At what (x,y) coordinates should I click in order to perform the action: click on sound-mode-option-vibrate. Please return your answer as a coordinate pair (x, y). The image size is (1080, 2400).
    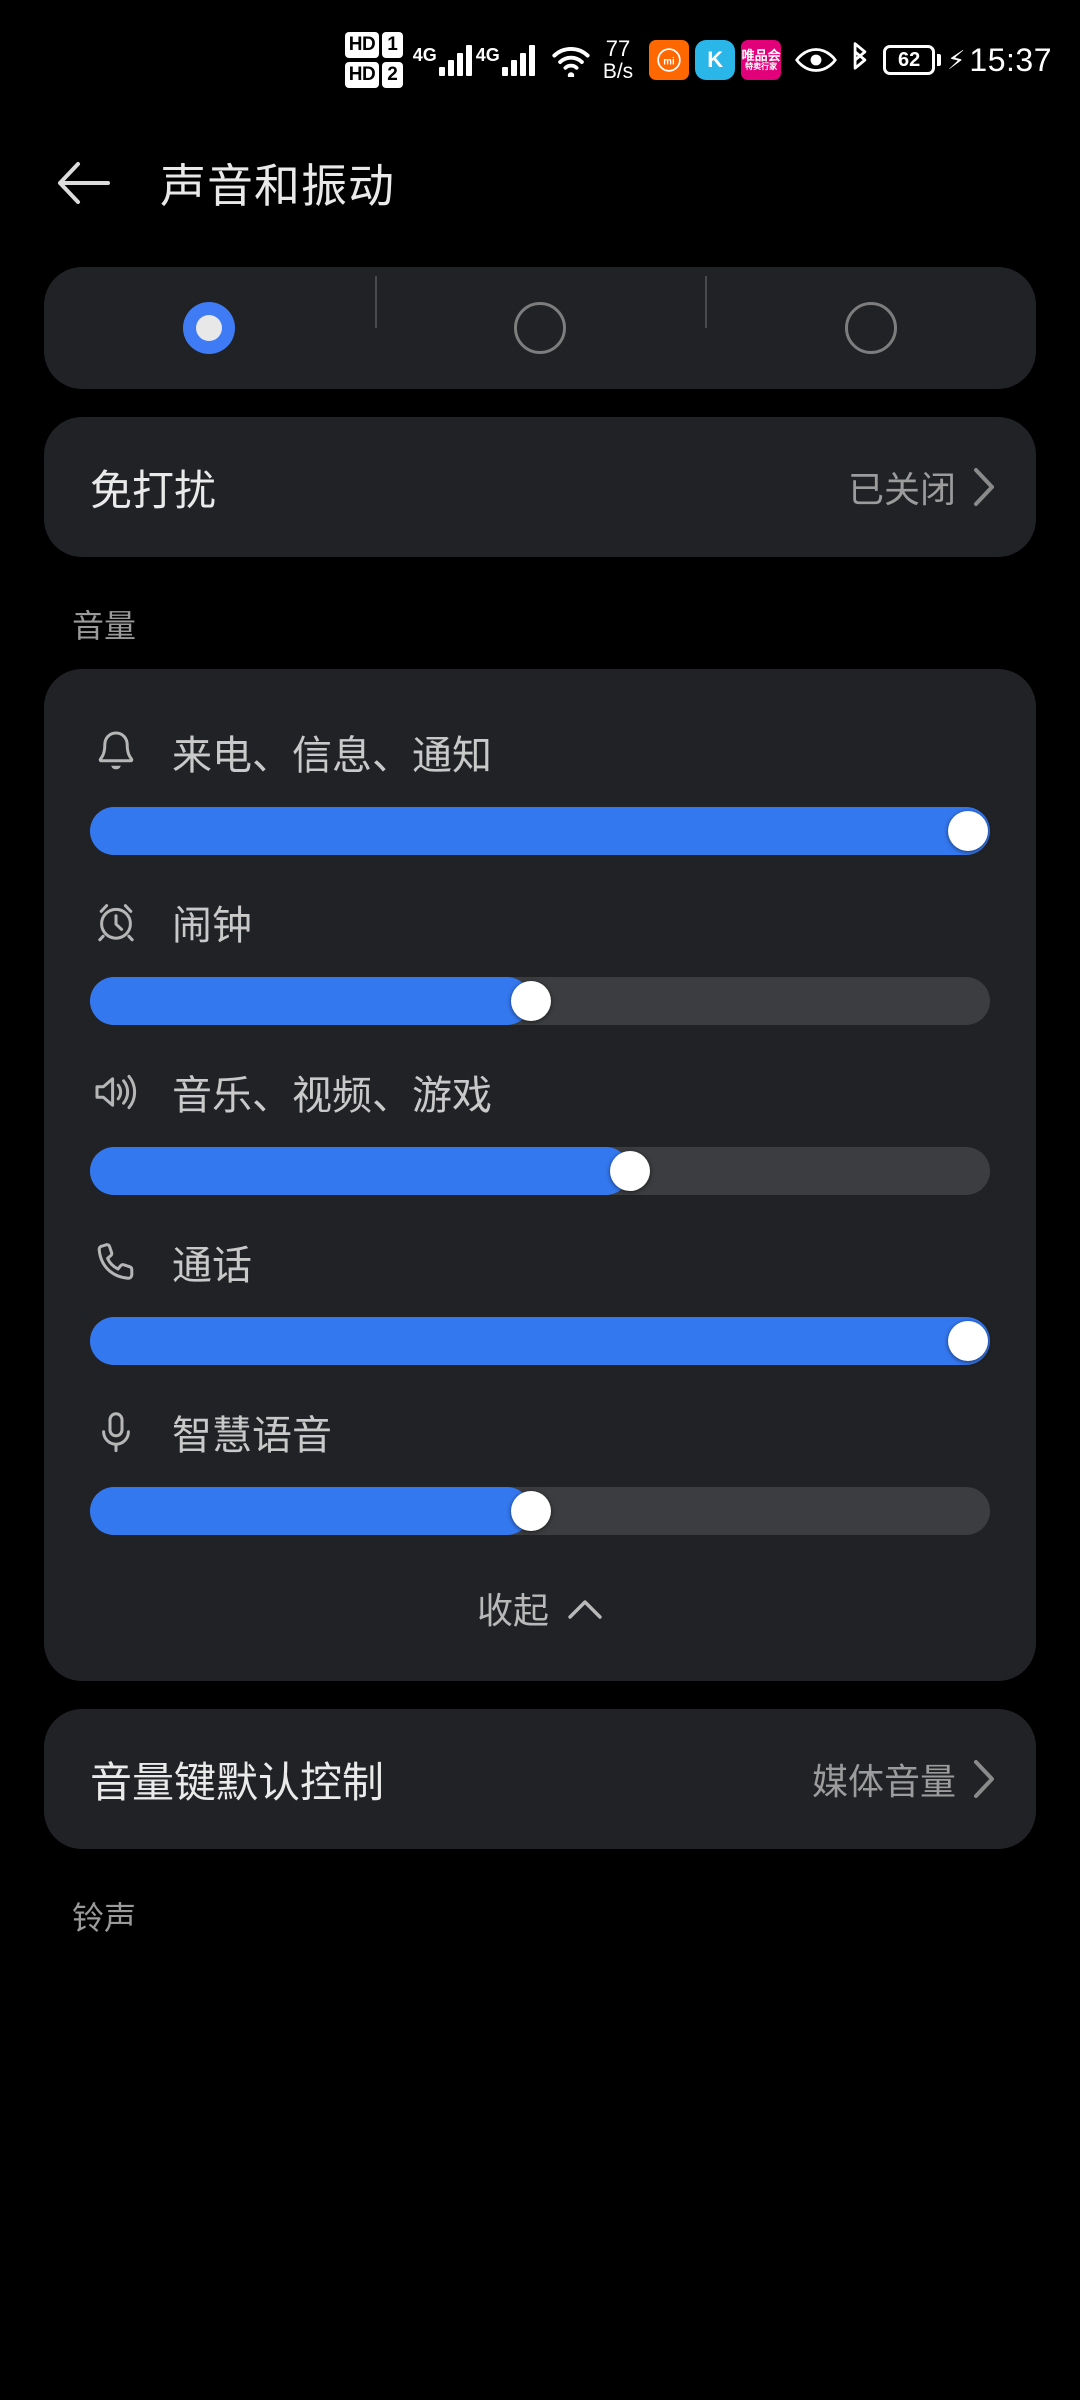
    Looking at the image, I should click on (540, 315).